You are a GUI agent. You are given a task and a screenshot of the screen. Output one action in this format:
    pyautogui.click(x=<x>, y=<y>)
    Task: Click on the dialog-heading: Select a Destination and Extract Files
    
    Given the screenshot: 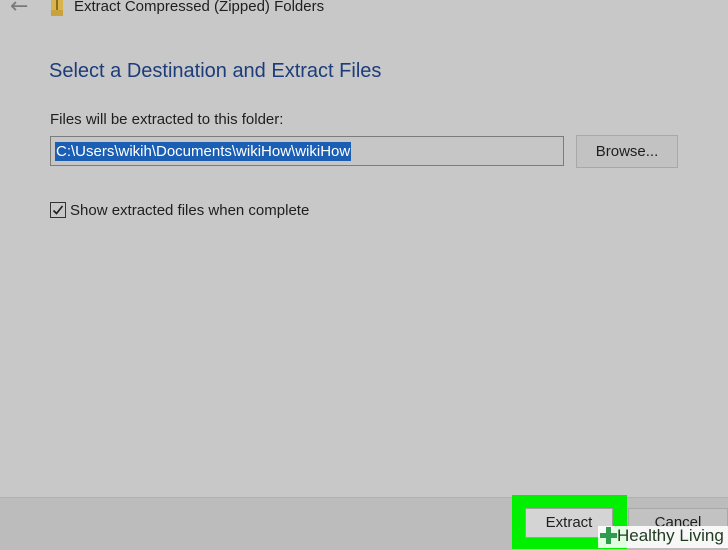 What is the action you would take?
    pyautogui.click(x=215, y=71)
    